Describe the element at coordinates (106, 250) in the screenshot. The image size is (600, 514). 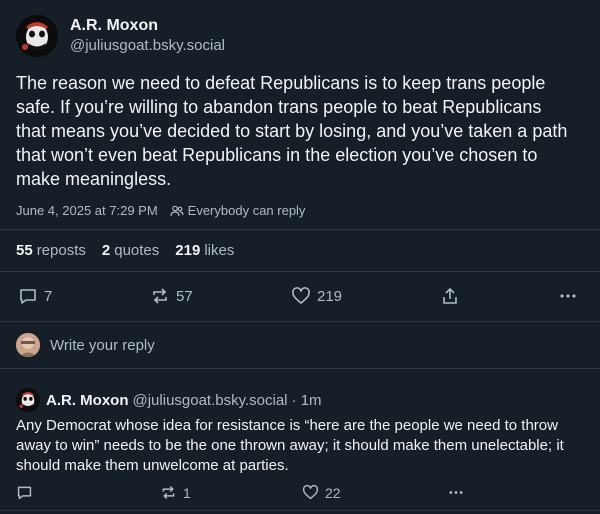
I see `quotes-count: 2` at that location.